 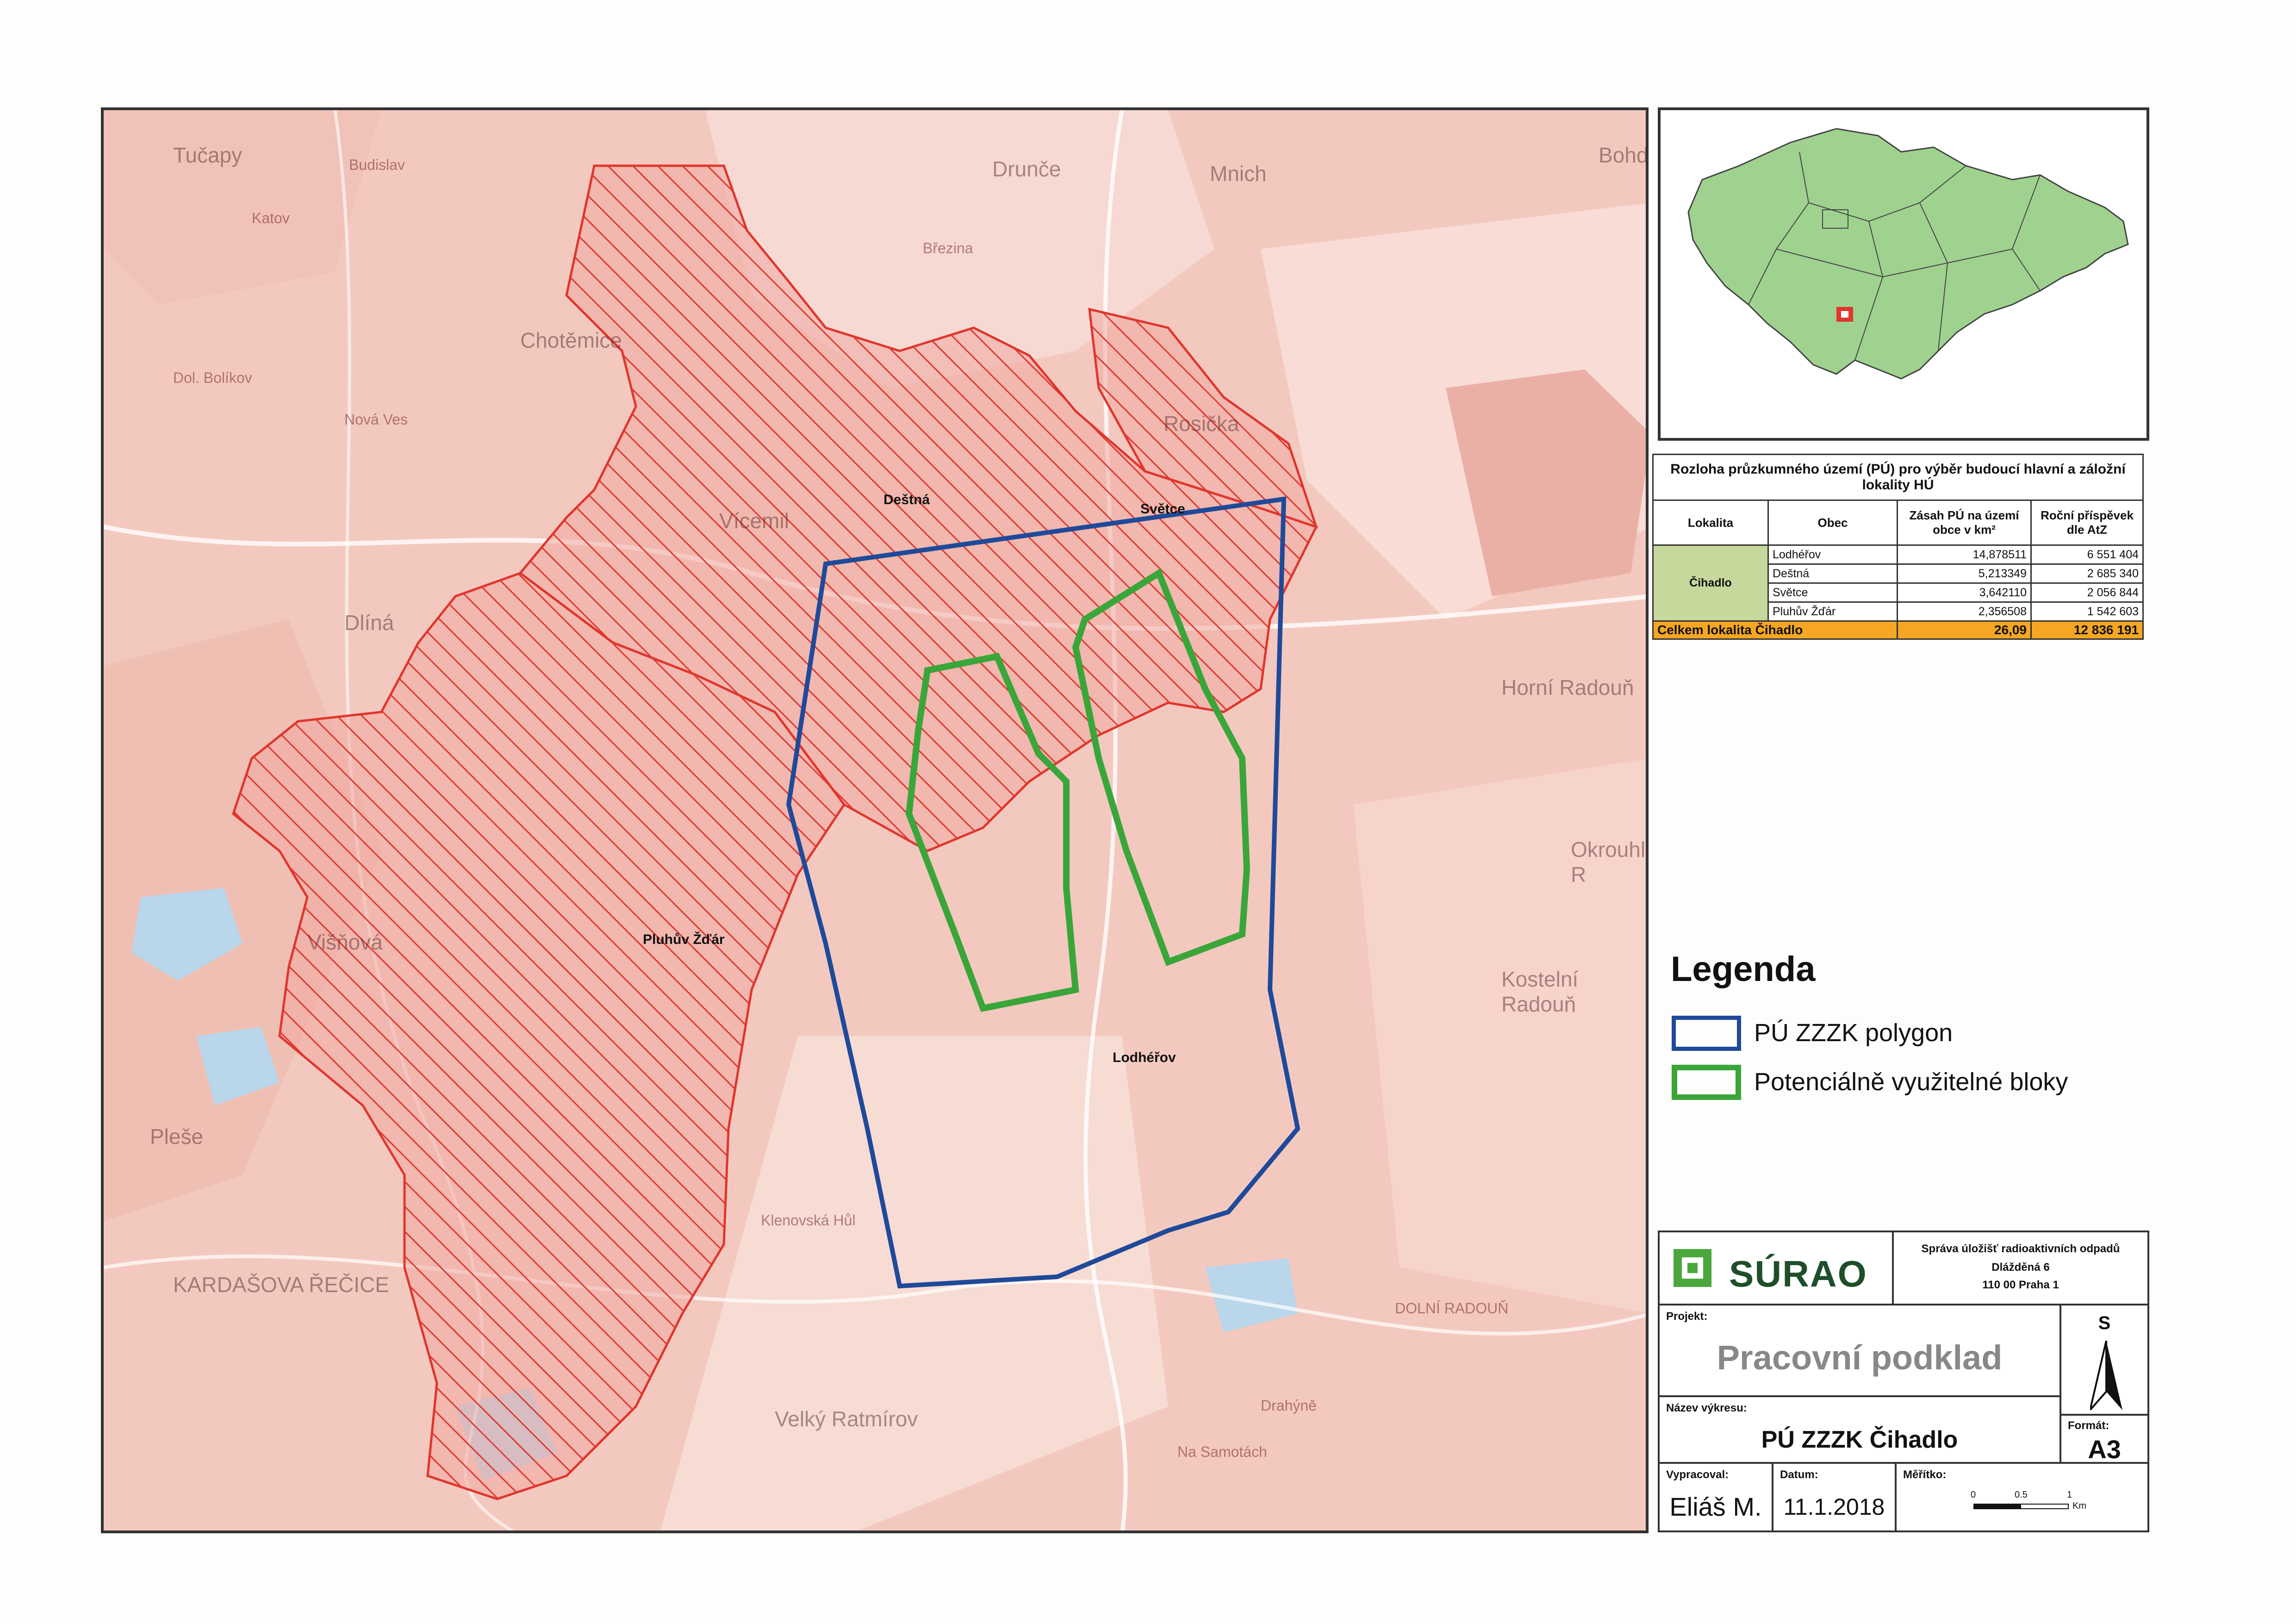 What do you see at coordinates (345, 942) in the screenshot?
I see `place-label: Višňová` at bounding box center [345, 942].